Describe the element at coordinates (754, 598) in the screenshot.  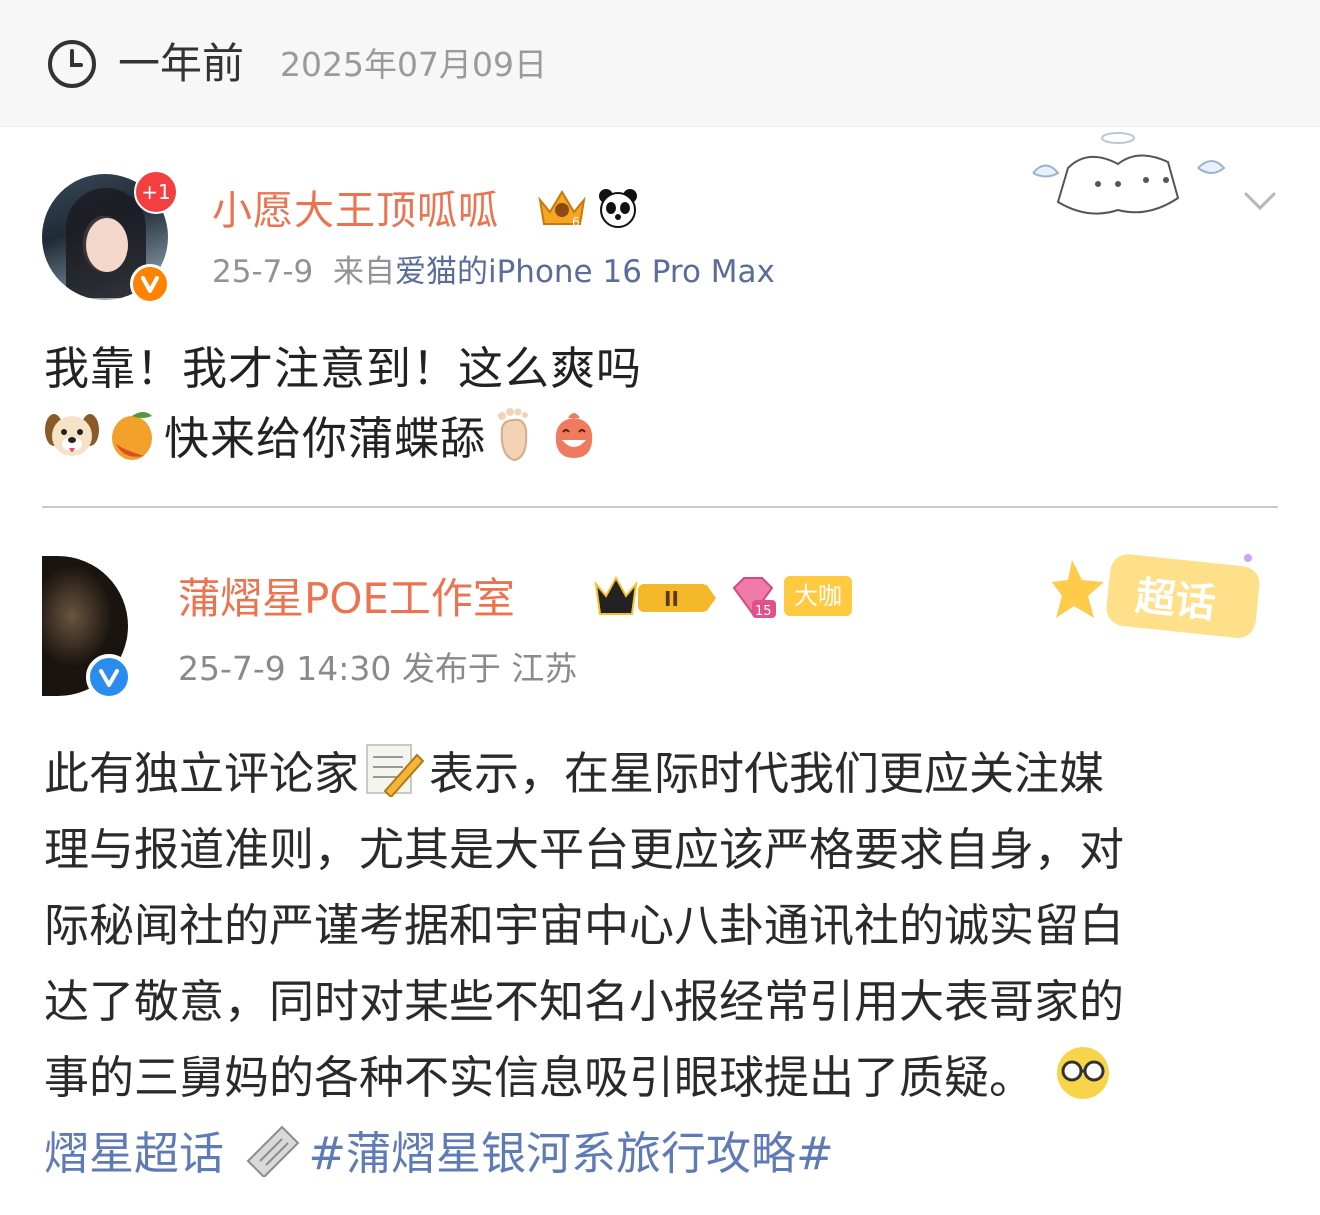
I see `diamond-badge-icon: 15` at that location.